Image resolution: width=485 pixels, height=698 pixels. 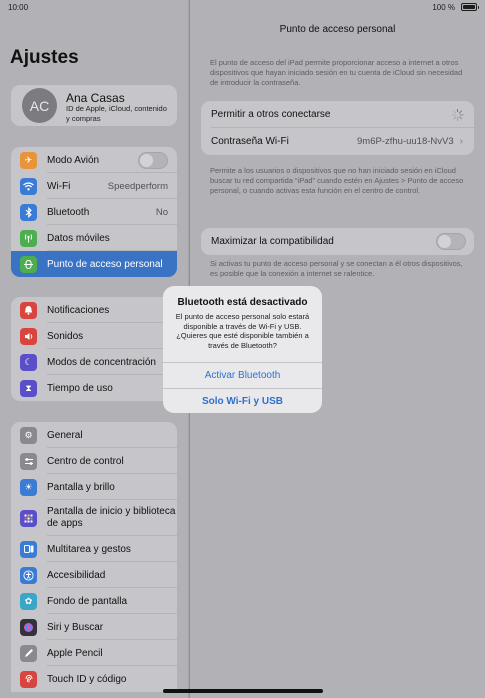 I want to click on sidebar-item-display: ☀ Pantalla y brillo, so click(x=94, y=487).